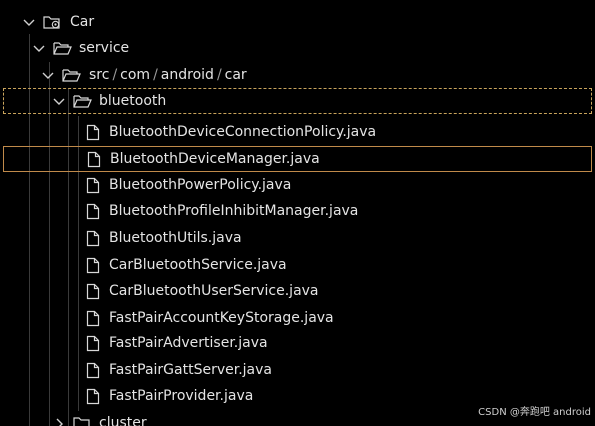 The width and height of the screenshot is (595, 426). What do you see at coordinates (534, 412) in the screenshot?
I see `watermark: CSDN @奔跑吧 android` at bounding box center [534, 412].